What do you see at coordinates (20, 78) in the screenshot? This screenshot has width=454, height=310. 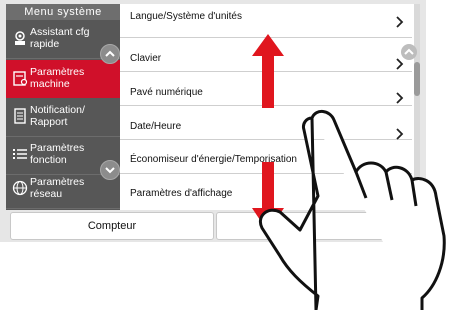 I see `machine-settings-icon` at bounding box center [20, 78].